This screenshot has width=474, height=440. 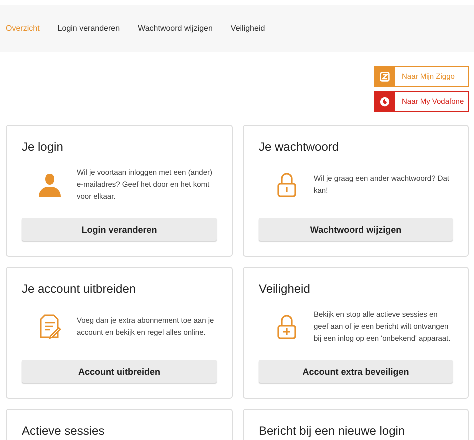 What do you see at coordinates (80, 289) in the screenshot?
I see `card-title: Je account uitbreiden` at bounding box center [80, 289].